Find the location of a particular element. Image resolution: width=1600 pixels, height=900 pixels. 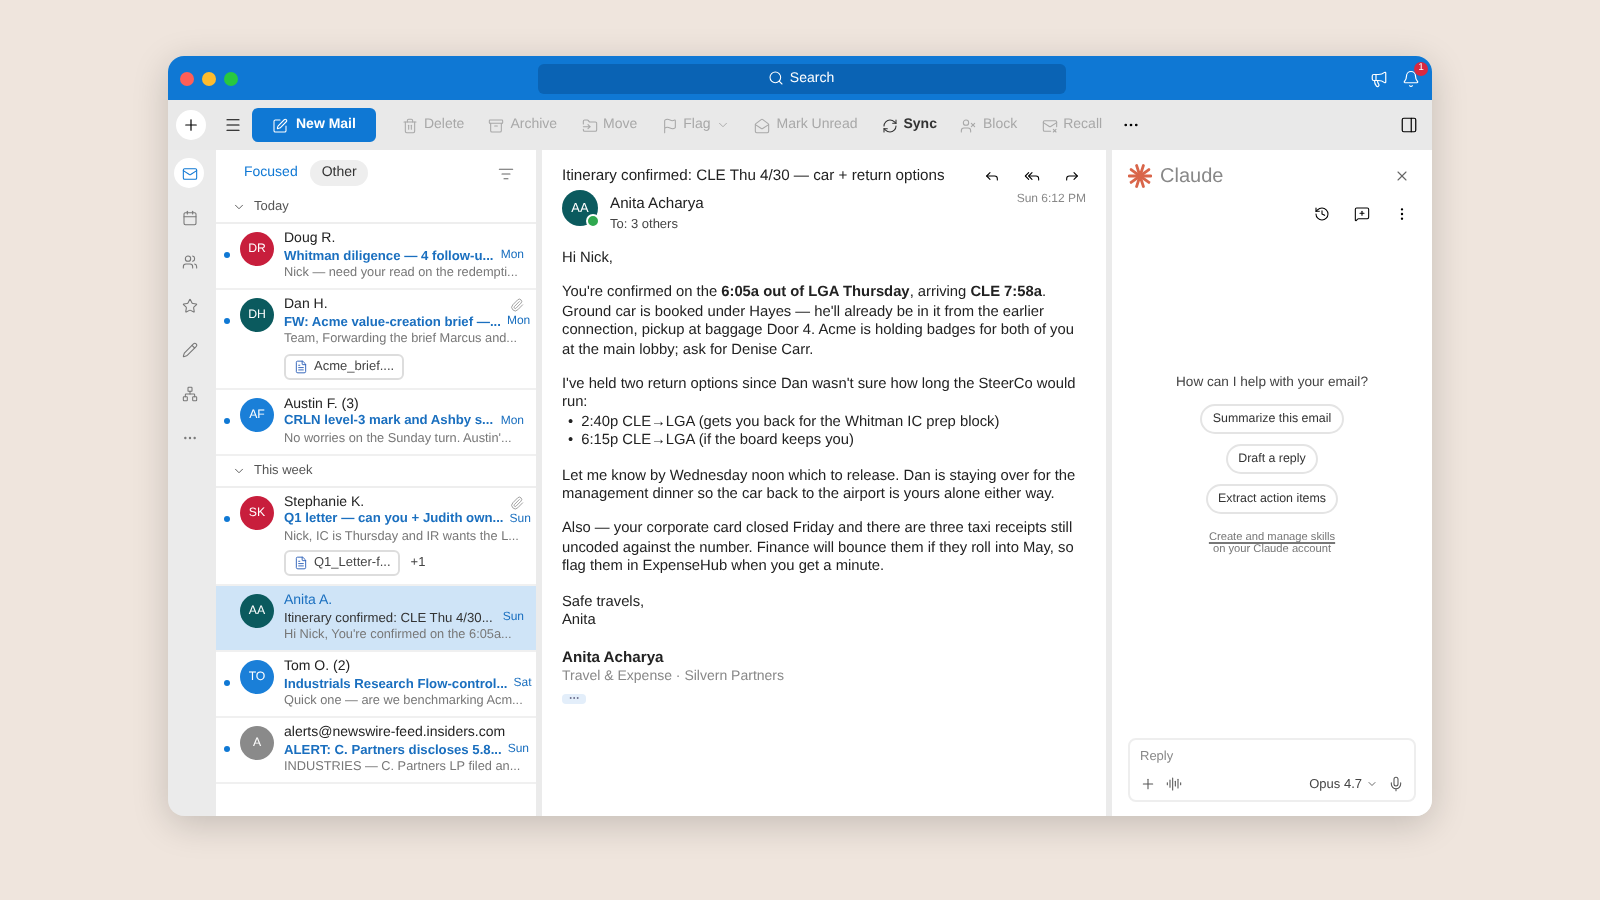

assistant-title: Claude is located at coordinates (1193, 176).